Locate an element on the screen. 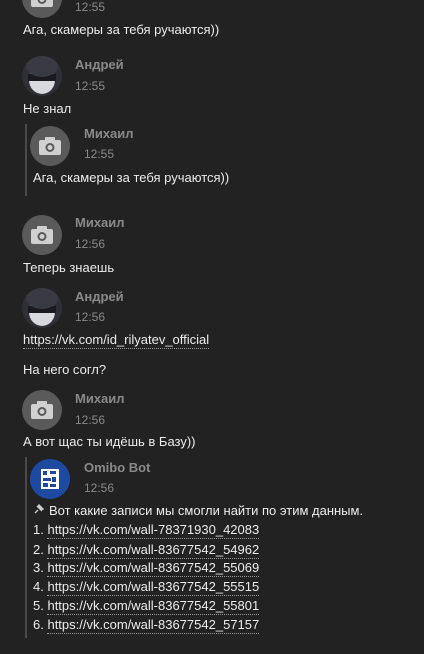  quote-text: Ага, скамеры за тебя ручаются)) is located at coordinates (131, 177).